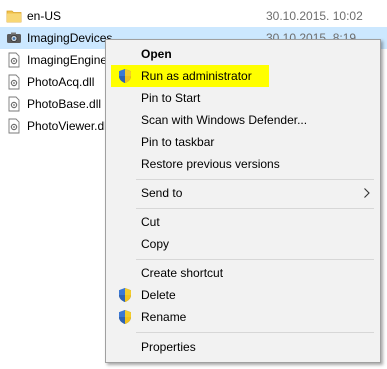 This screenshot has width=387, height=369. What do you see at coordinates (243, 98) in the screenshot?
I see `menu-item-pin-to-start: Pin to Start` at bounding box center [243, 98].